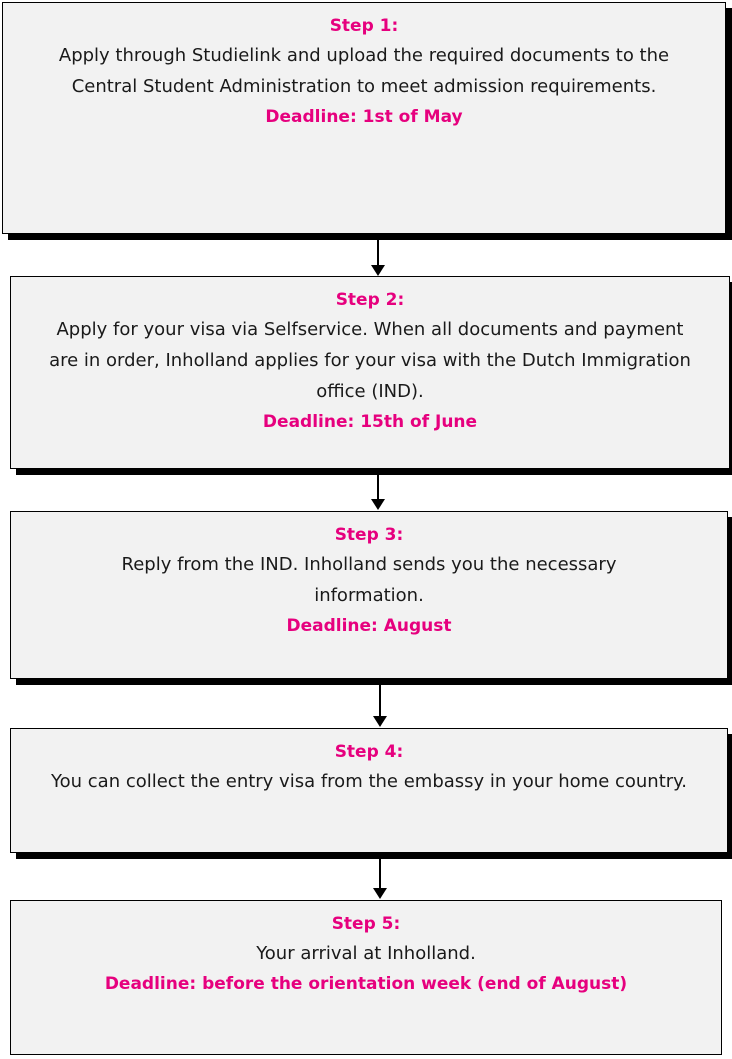 This screenshot has width=732, height=1059. I want to click on step-4-title: Step 4:, so click(369, 752).